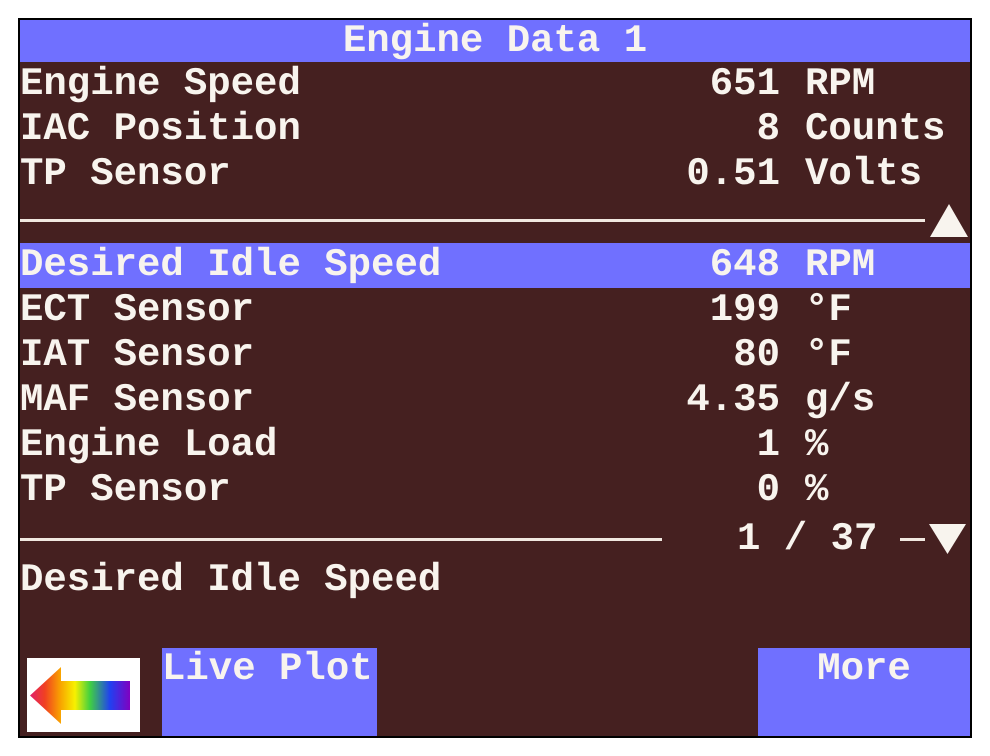  I want to click on parameter-value: 648, so click(745, 265).